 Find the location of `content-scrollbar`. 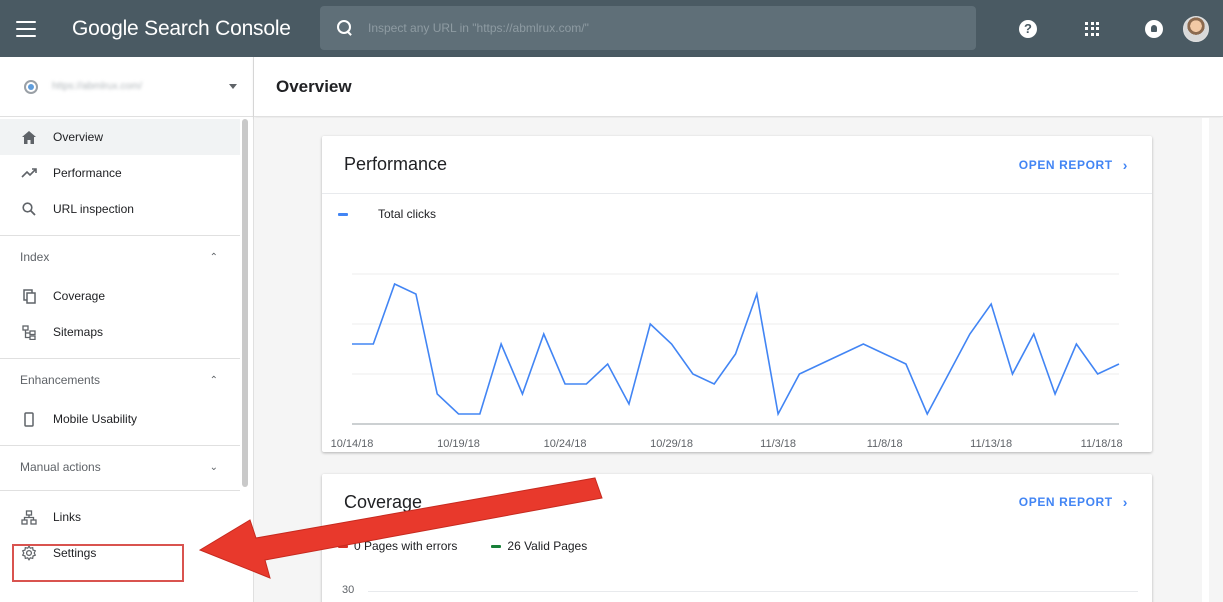

content-scrollbar is located at coordinates (1205, 360).